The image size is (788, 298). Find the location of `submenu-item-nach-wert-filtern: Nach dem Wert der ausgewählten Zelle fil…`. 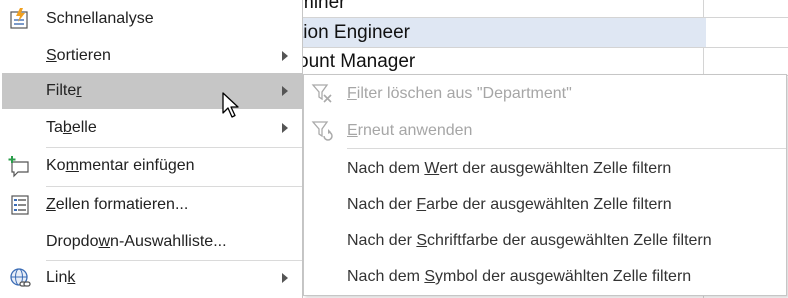

submenu-item-nach-wert-filtern: Nach dem Wert der ausgewählten Zelle fil… is located at coordinates (545, 169).